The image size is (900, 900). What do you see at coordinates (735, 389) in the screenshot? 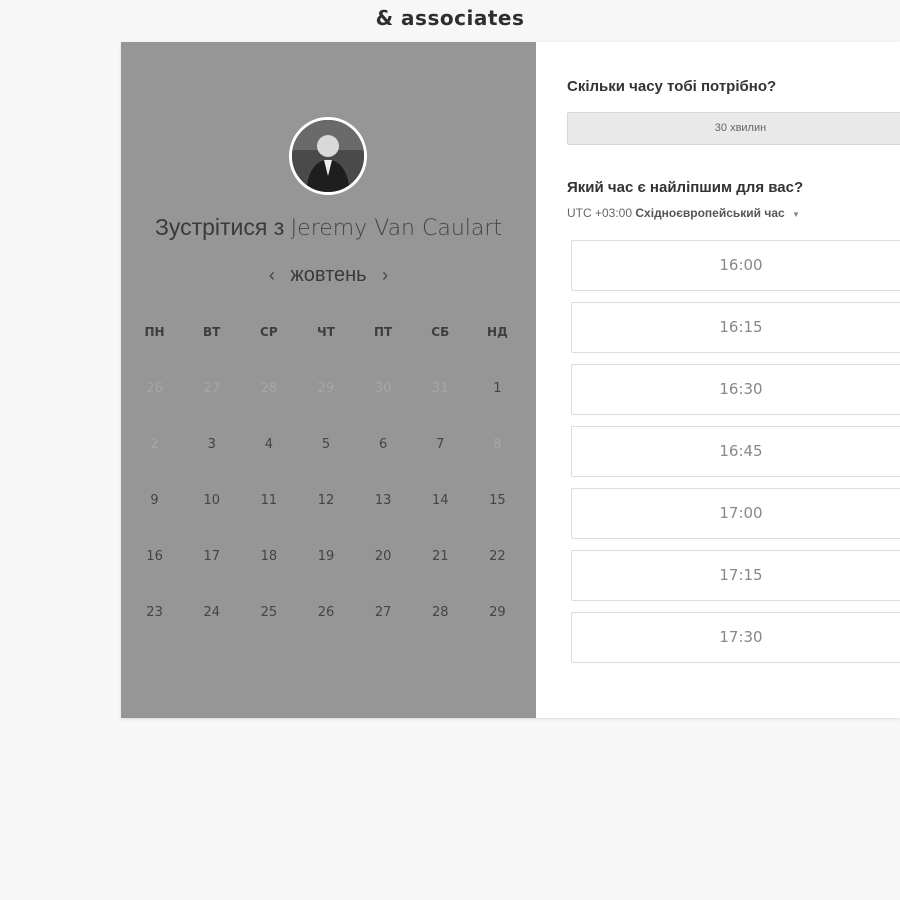
I see `time-slot-button: 16:30` at bounding box center [735, 389].